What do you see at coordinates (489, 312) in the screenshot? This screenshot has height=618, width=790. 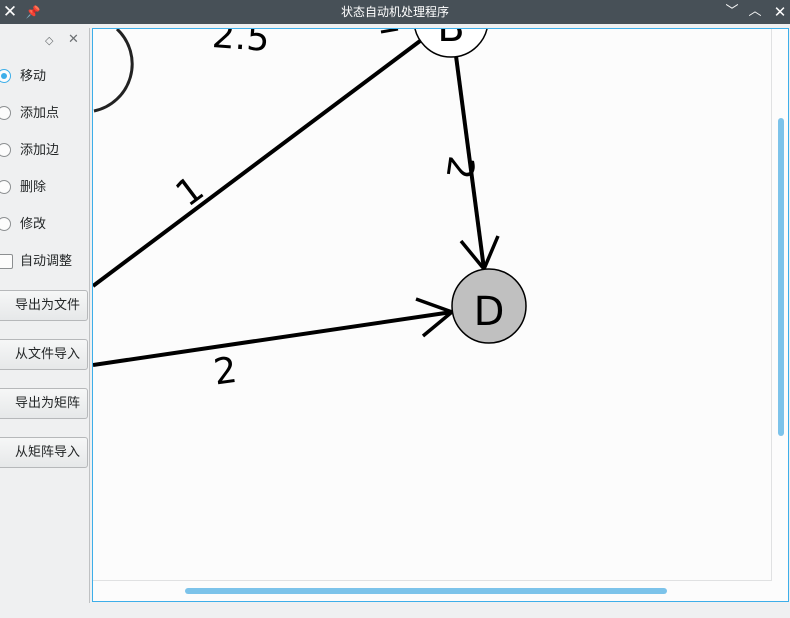 I see `node-d-label: D` at bounding box center [489, 312].